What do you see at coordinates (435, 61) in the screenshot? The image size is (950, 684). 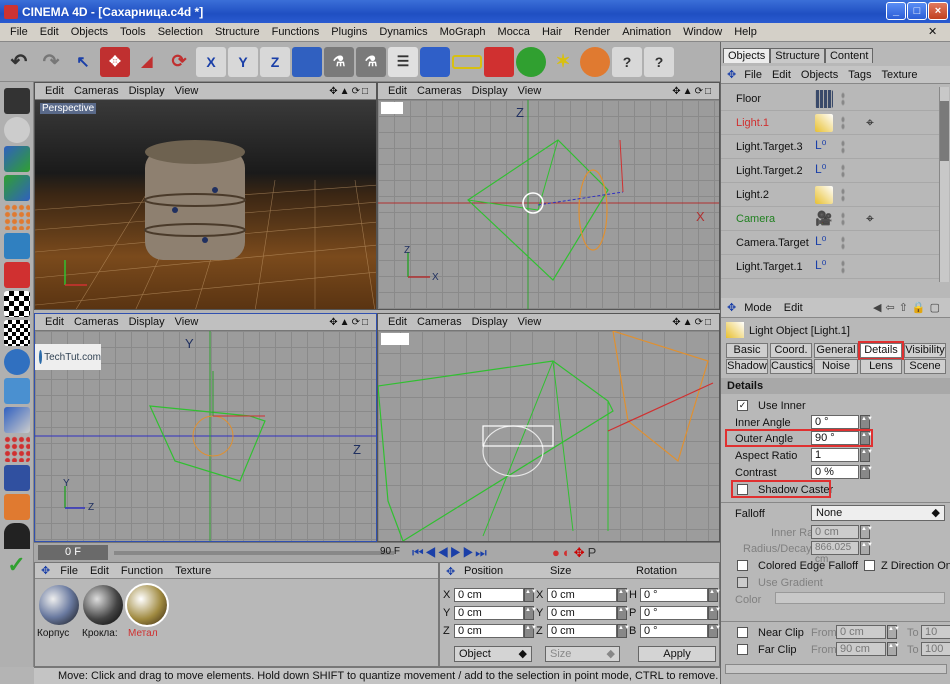 I see `cube-primitive-icon` at bounding box center [435, 61].